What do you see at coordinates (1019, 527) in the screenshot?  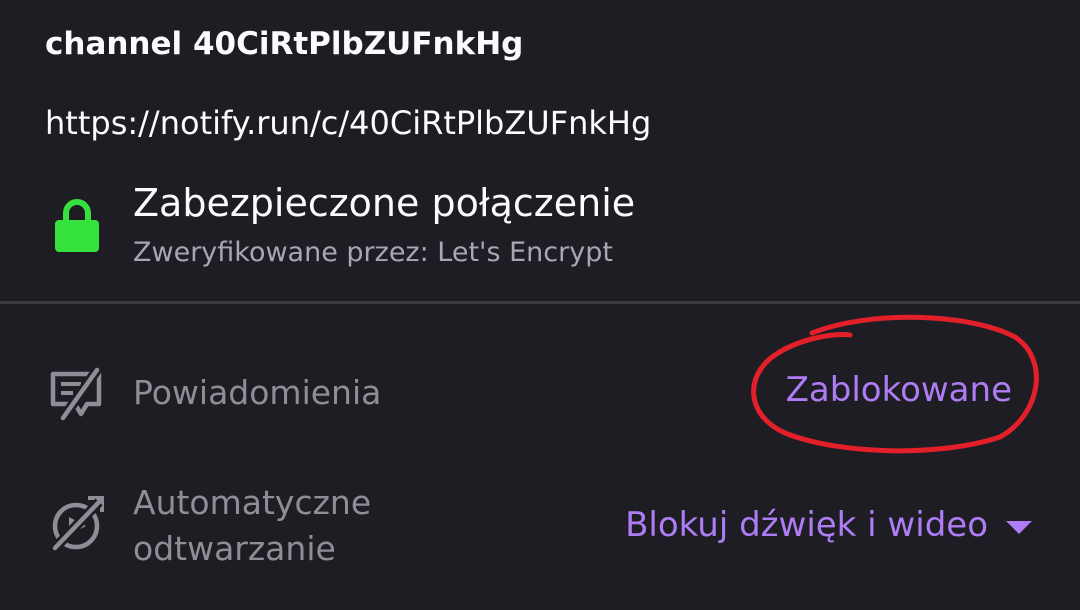 I see `dropdown-arrow-icon` at bounding box center [1019, 527].